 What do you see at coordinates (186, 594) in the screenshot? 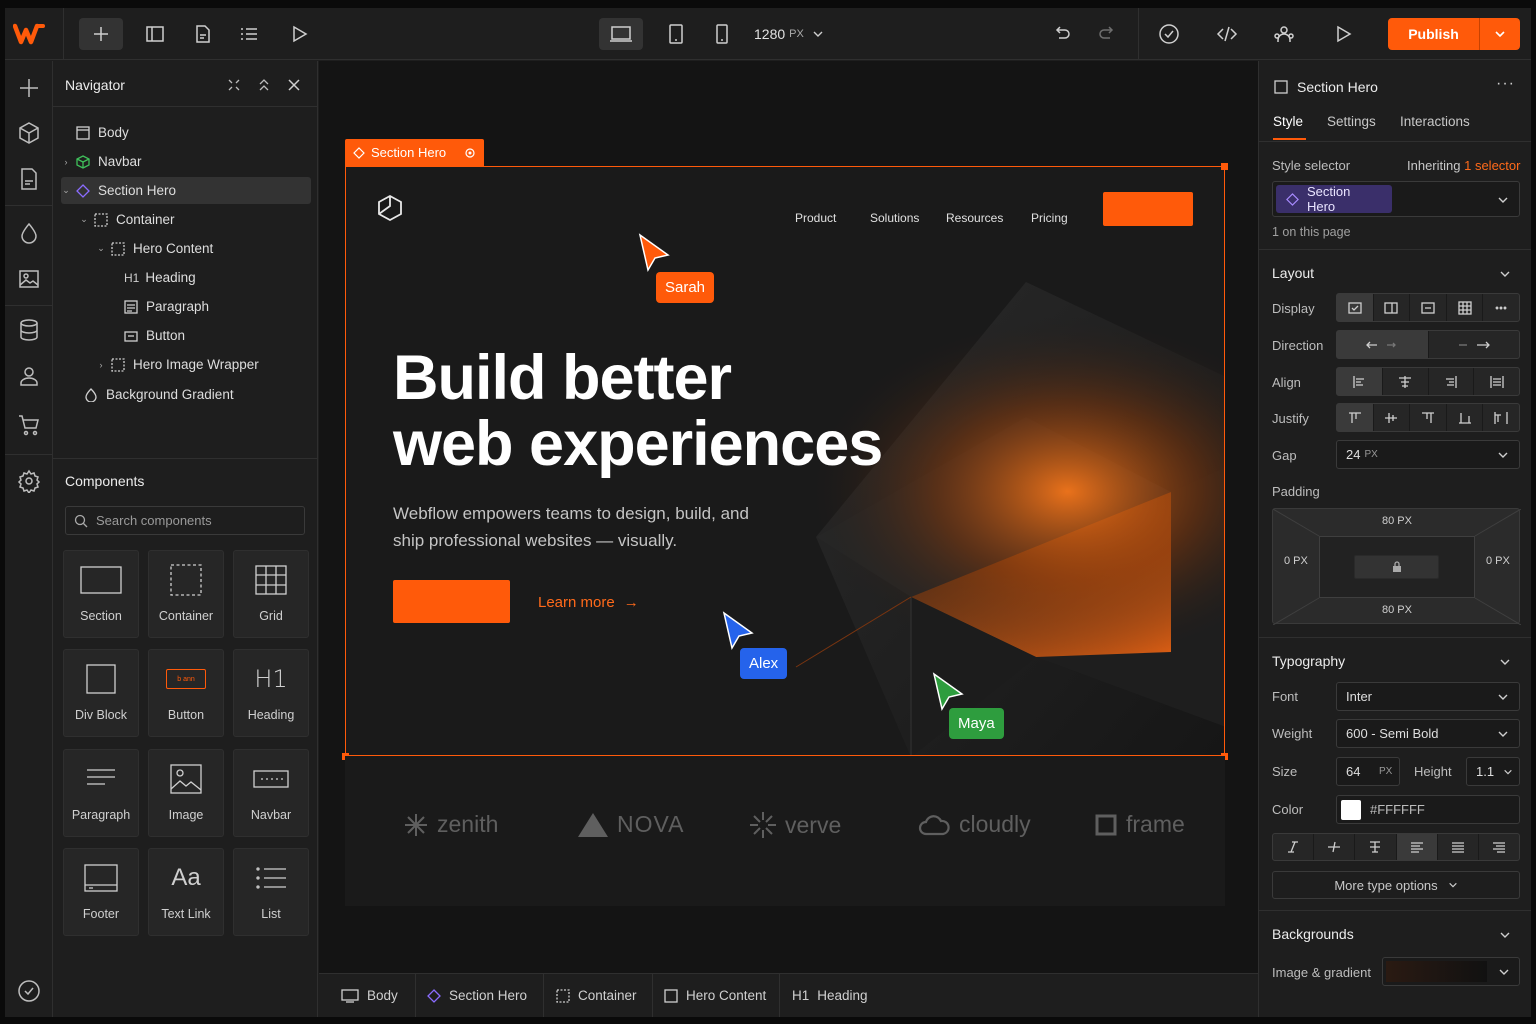
I see `component-container: Container` at bounding box center [186, 594].